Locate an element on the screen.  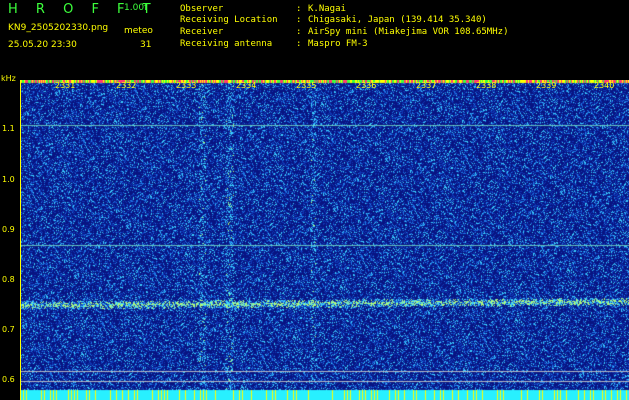
time-tick-label: 2331 is located at coordinates (65, 85).